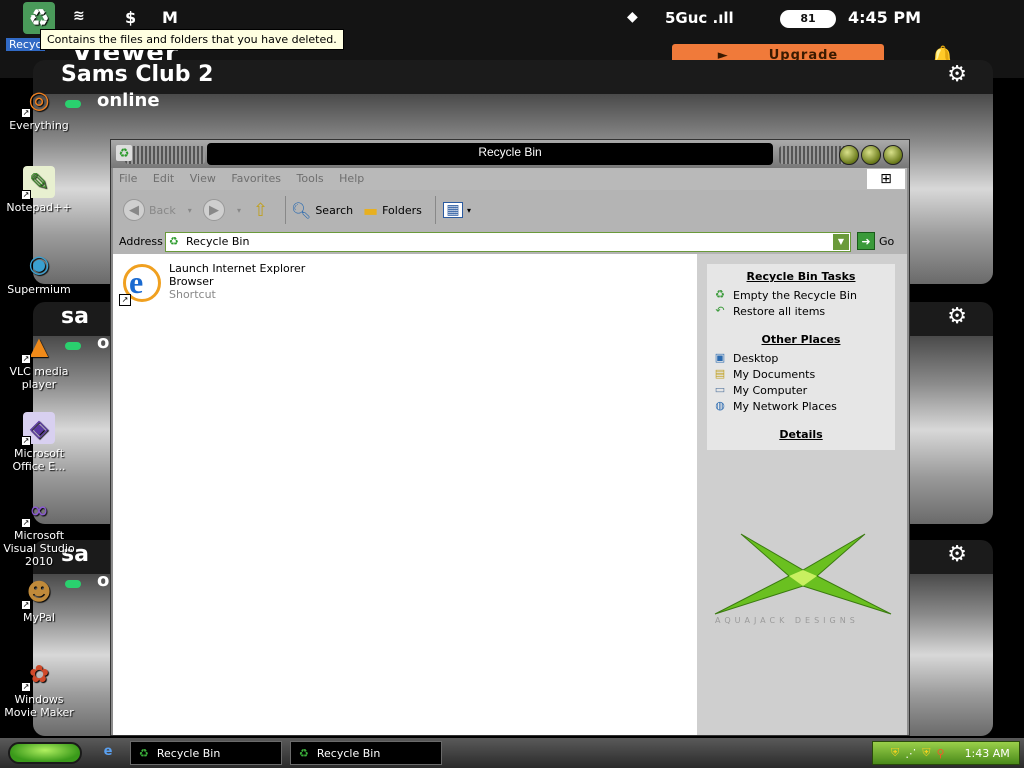 This screenshot has width=1024, height=768. What do you see at coordinates (893, 155) in the screenshot?
I see `close-button` at bounding box center [893, 155].